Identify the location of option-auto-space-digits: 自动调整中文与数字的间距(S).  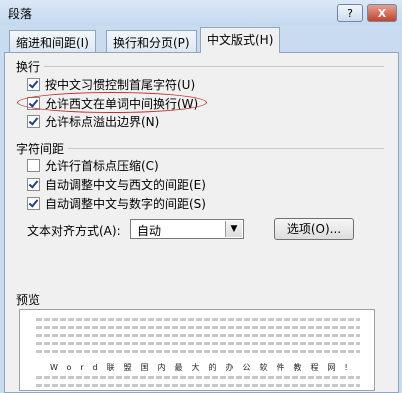
(116, 203).